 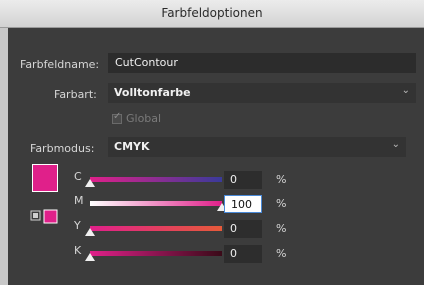 What do you see at coordinates (46, 219) in the screenshot?
I see `gamut-icon` at bounding box center [46, 219].